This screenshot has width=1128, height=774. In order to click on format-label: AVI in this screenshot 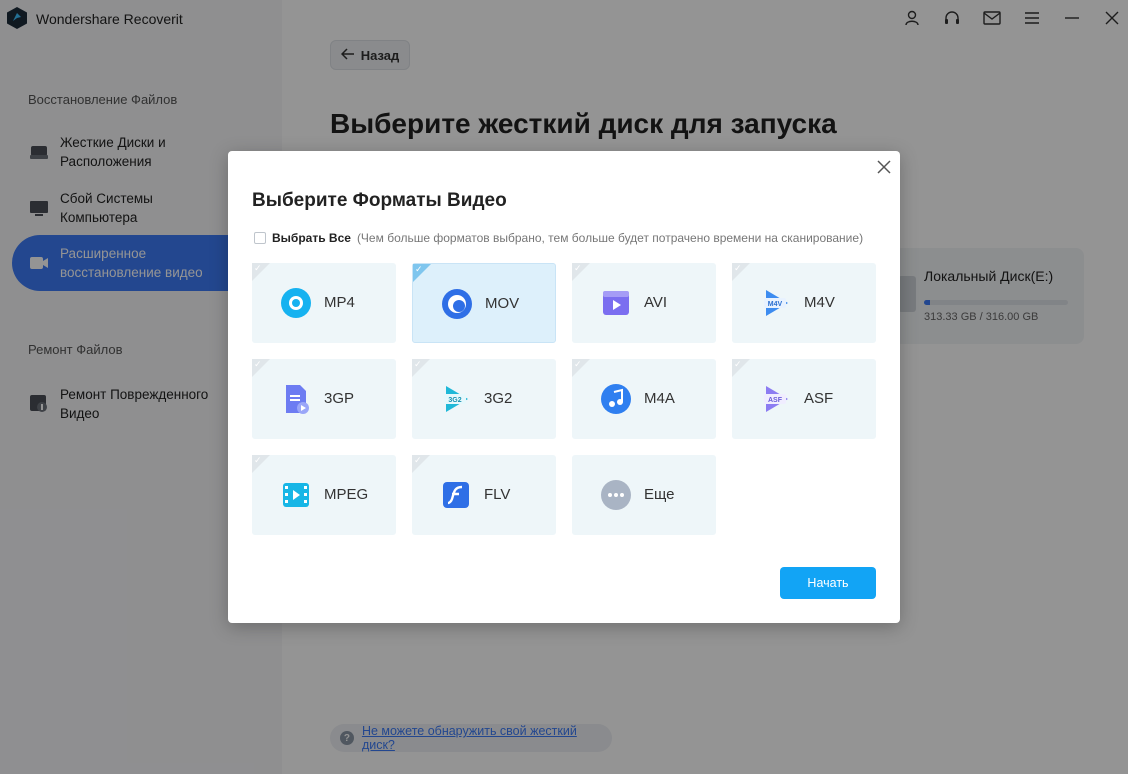, I will do `click(656, 302)`.